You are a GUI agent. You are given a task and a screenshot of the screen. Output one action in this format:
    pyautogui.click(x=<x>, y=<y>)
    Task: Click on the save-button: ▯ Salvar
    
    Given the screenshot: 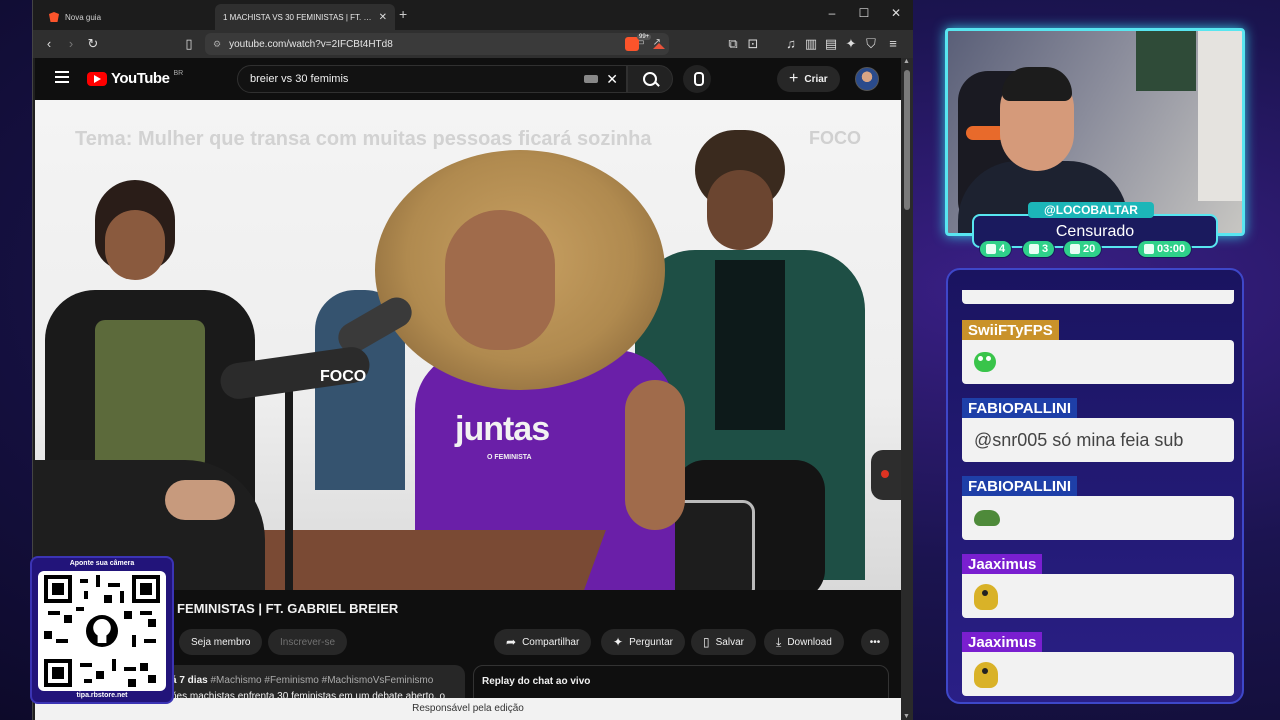 What is the action you would take?
    pyautogui.click(x=723, y=642)
    